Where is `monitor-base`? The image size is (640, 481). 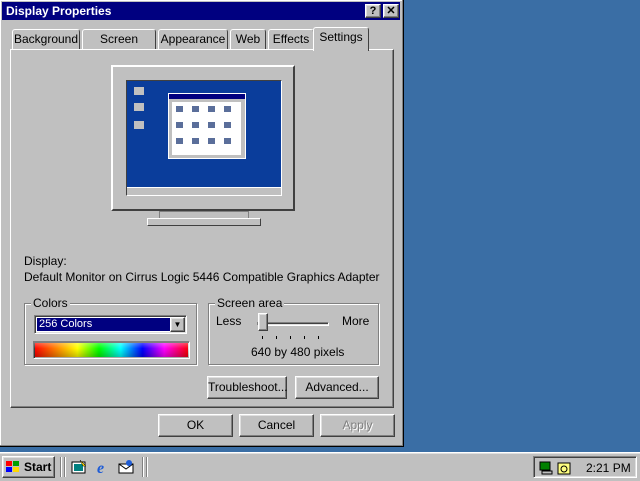
monitor-base is located at coordinates (204, 222).